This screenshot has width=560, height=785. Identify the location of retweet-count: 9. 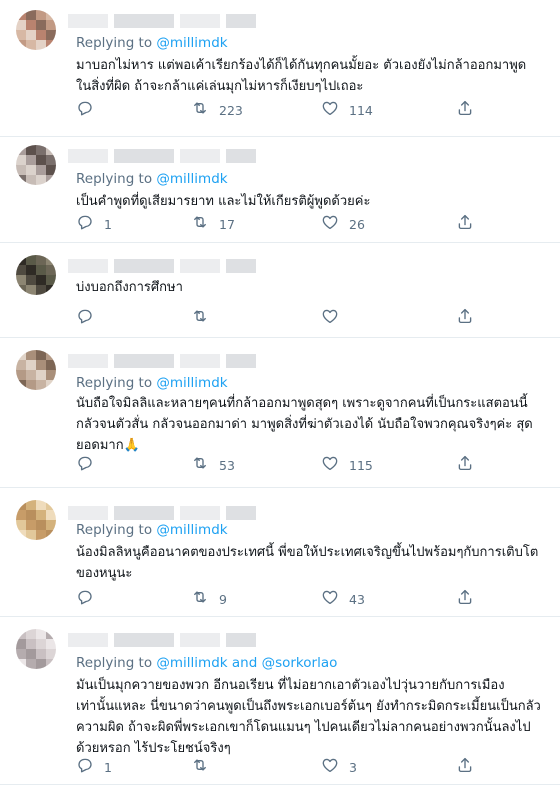
(223, 599).